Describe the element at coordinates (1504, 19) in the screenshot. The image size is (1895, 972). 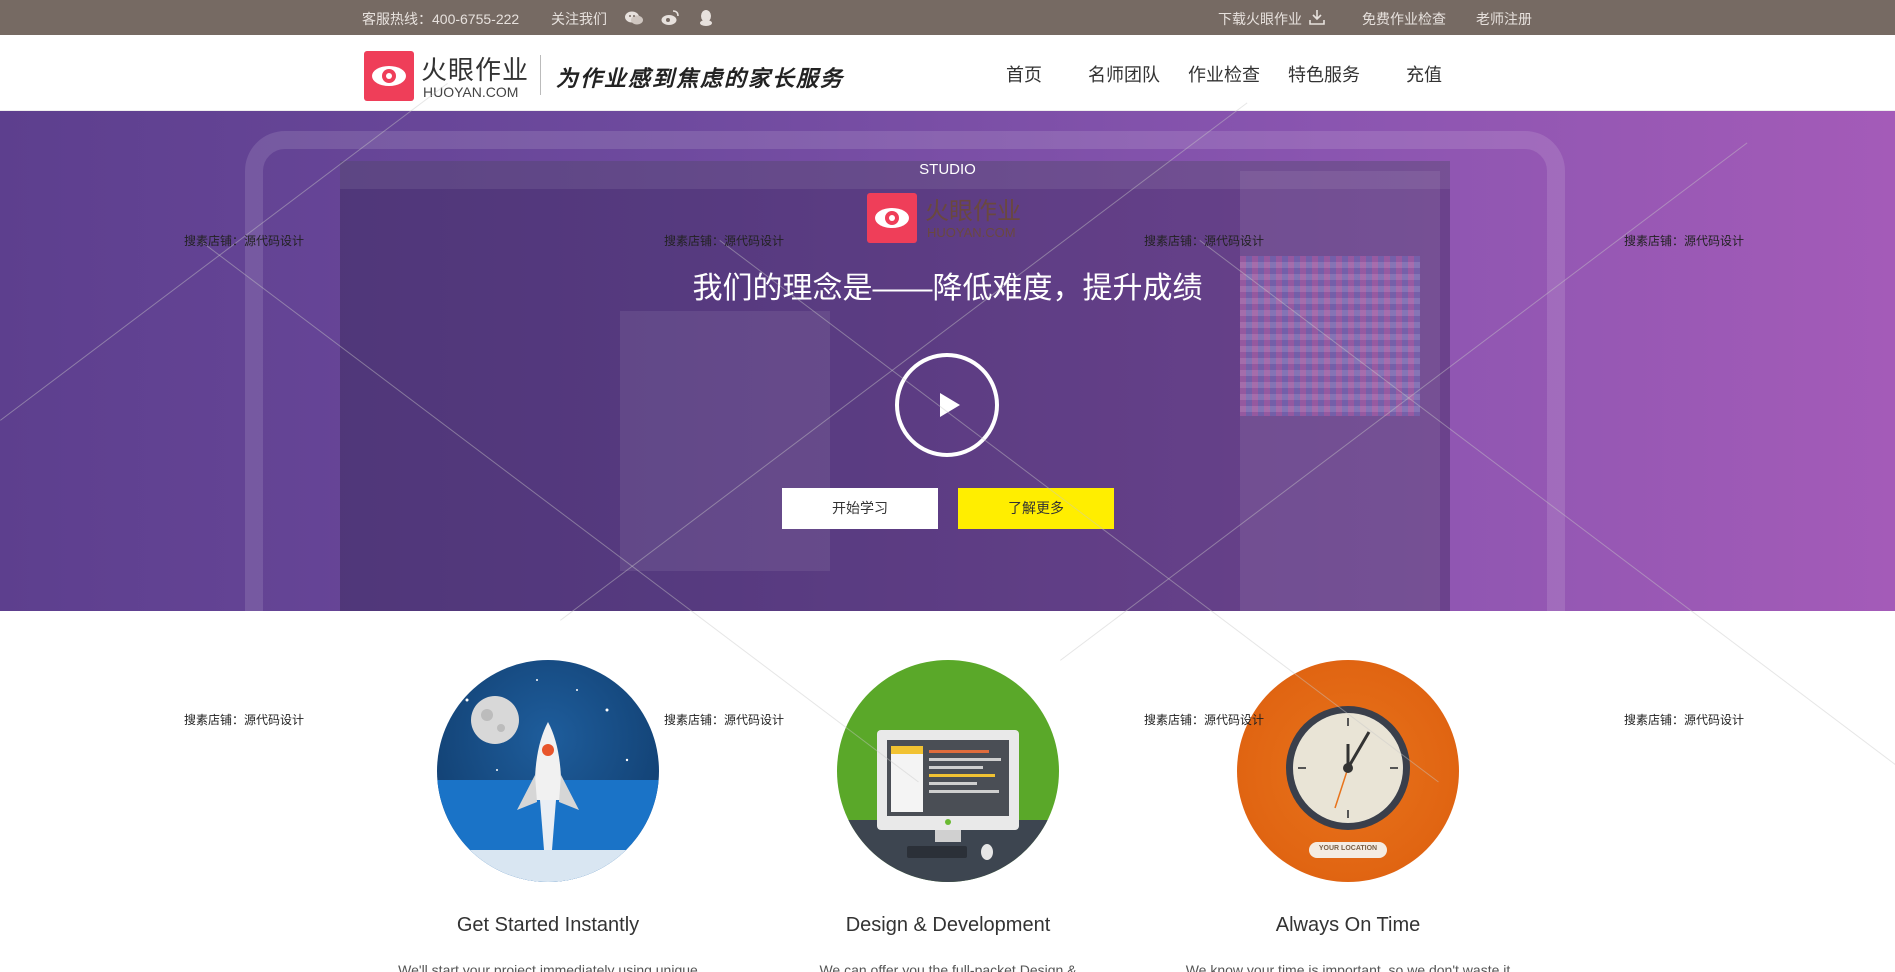
I see `teacher-register-link: 老师注册` at that location.